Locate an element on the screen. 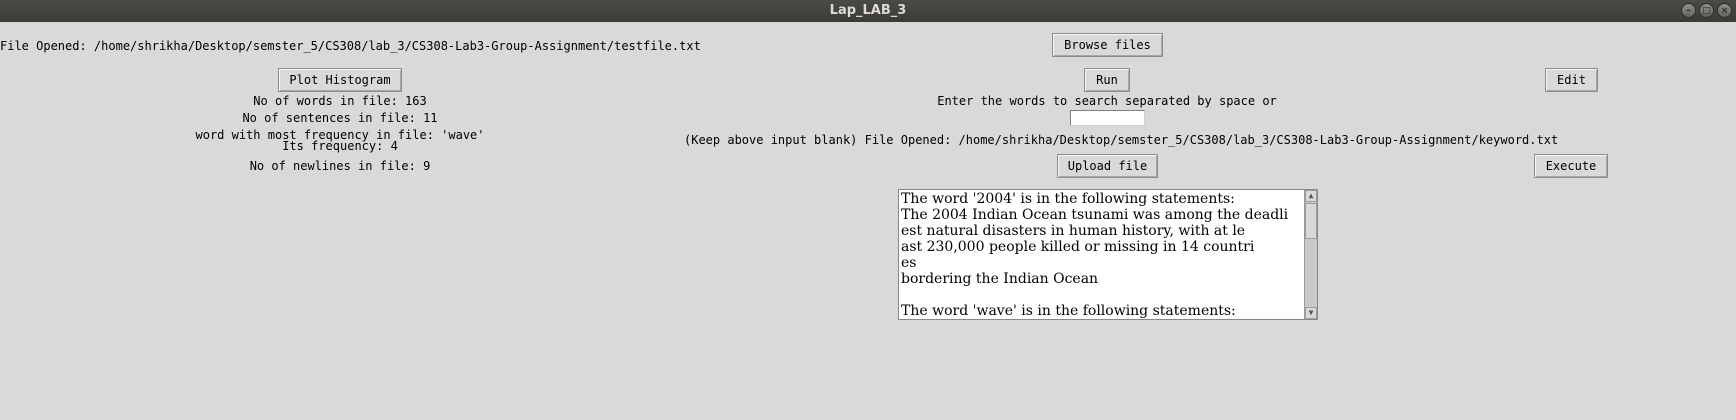 The height and width of the screenshot is (420, 1736). close-icon: × is located at coordinates (1724, 10).